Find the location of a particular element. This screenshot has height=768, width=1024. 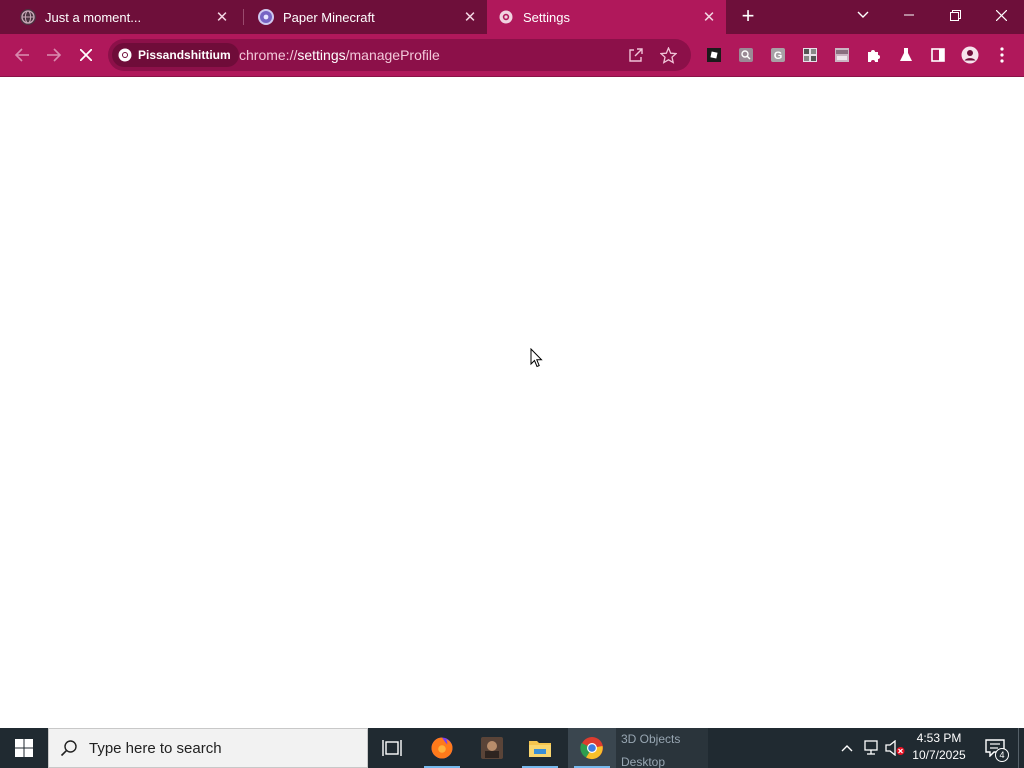

url-path: /manageProfile is located at coordinates (392, 55).